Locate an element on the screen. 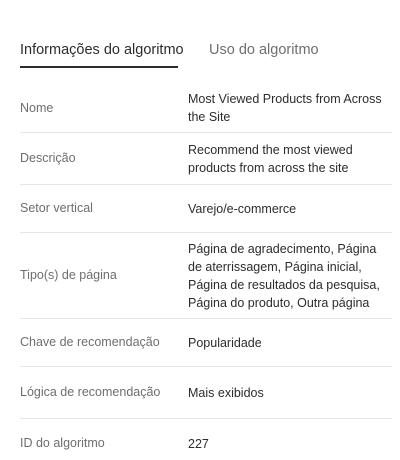 The width and height of the screenshot is (400, 460). info-label: Tipo(s) de página is located at coordinates (68, 275).